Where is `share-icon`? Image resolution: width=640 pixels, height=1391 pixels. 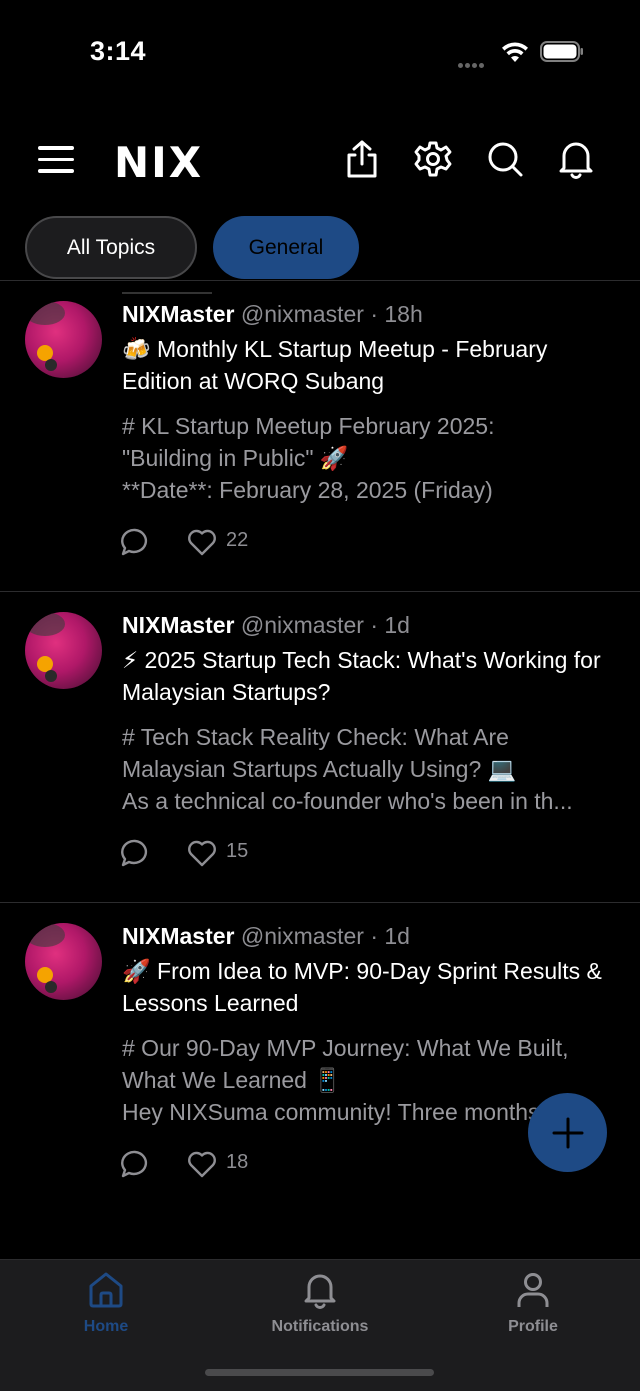
share-icon is located at coordinates (362, 159).